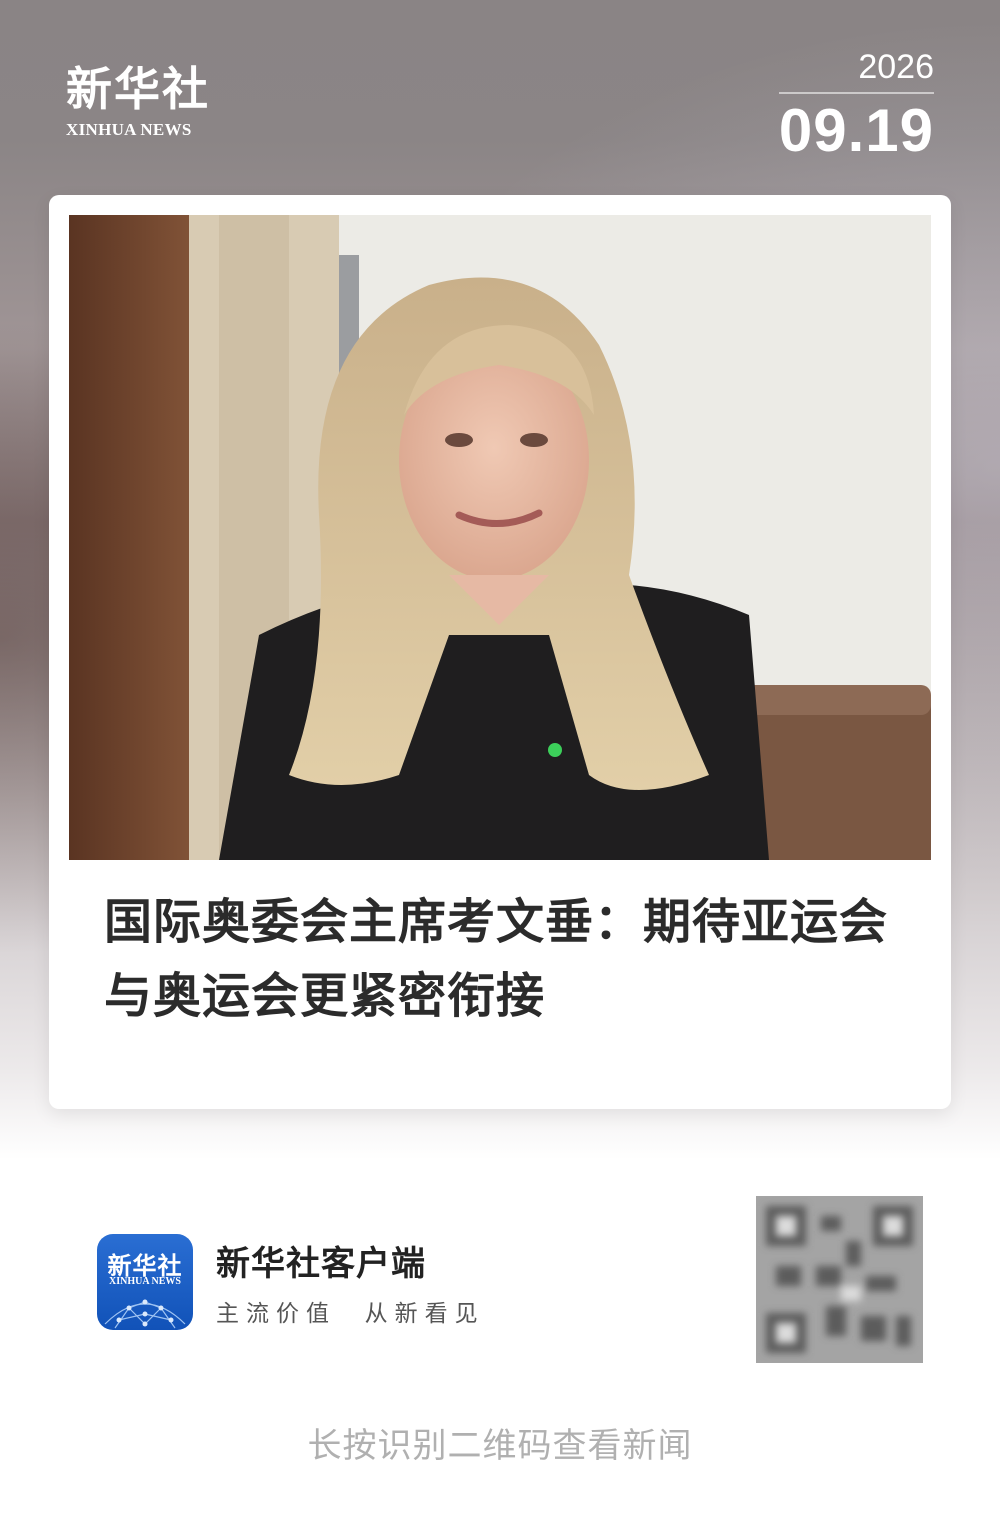 The image size is (1000, 1520). What do you see at coordinates (856, 130) in the screenshot?
I see `date-month-day: 09.19` at bounding box center [856, 130].